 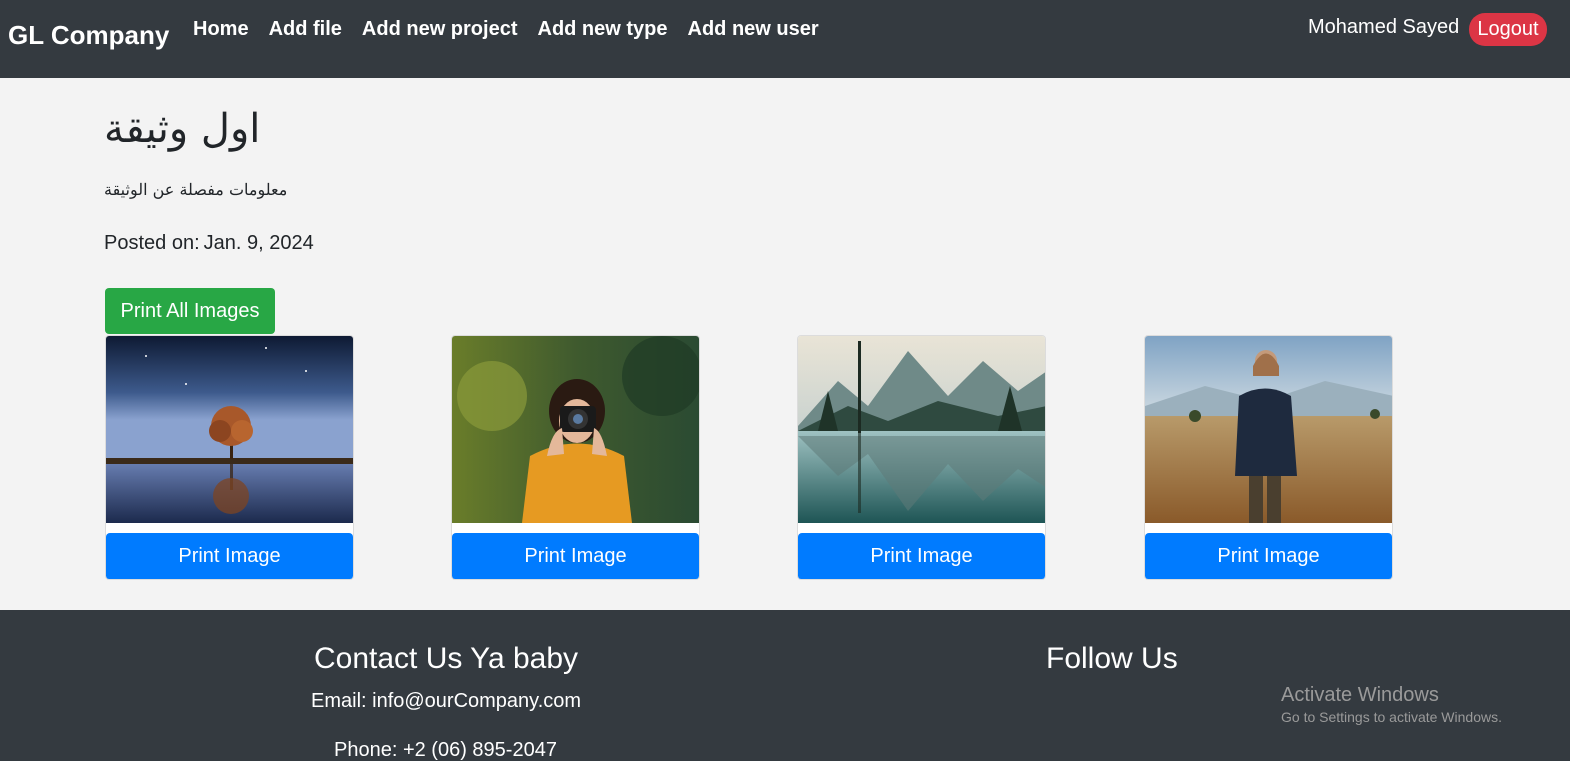 I want to click on posted-label: Posted on:, so click(x=152, y=243).